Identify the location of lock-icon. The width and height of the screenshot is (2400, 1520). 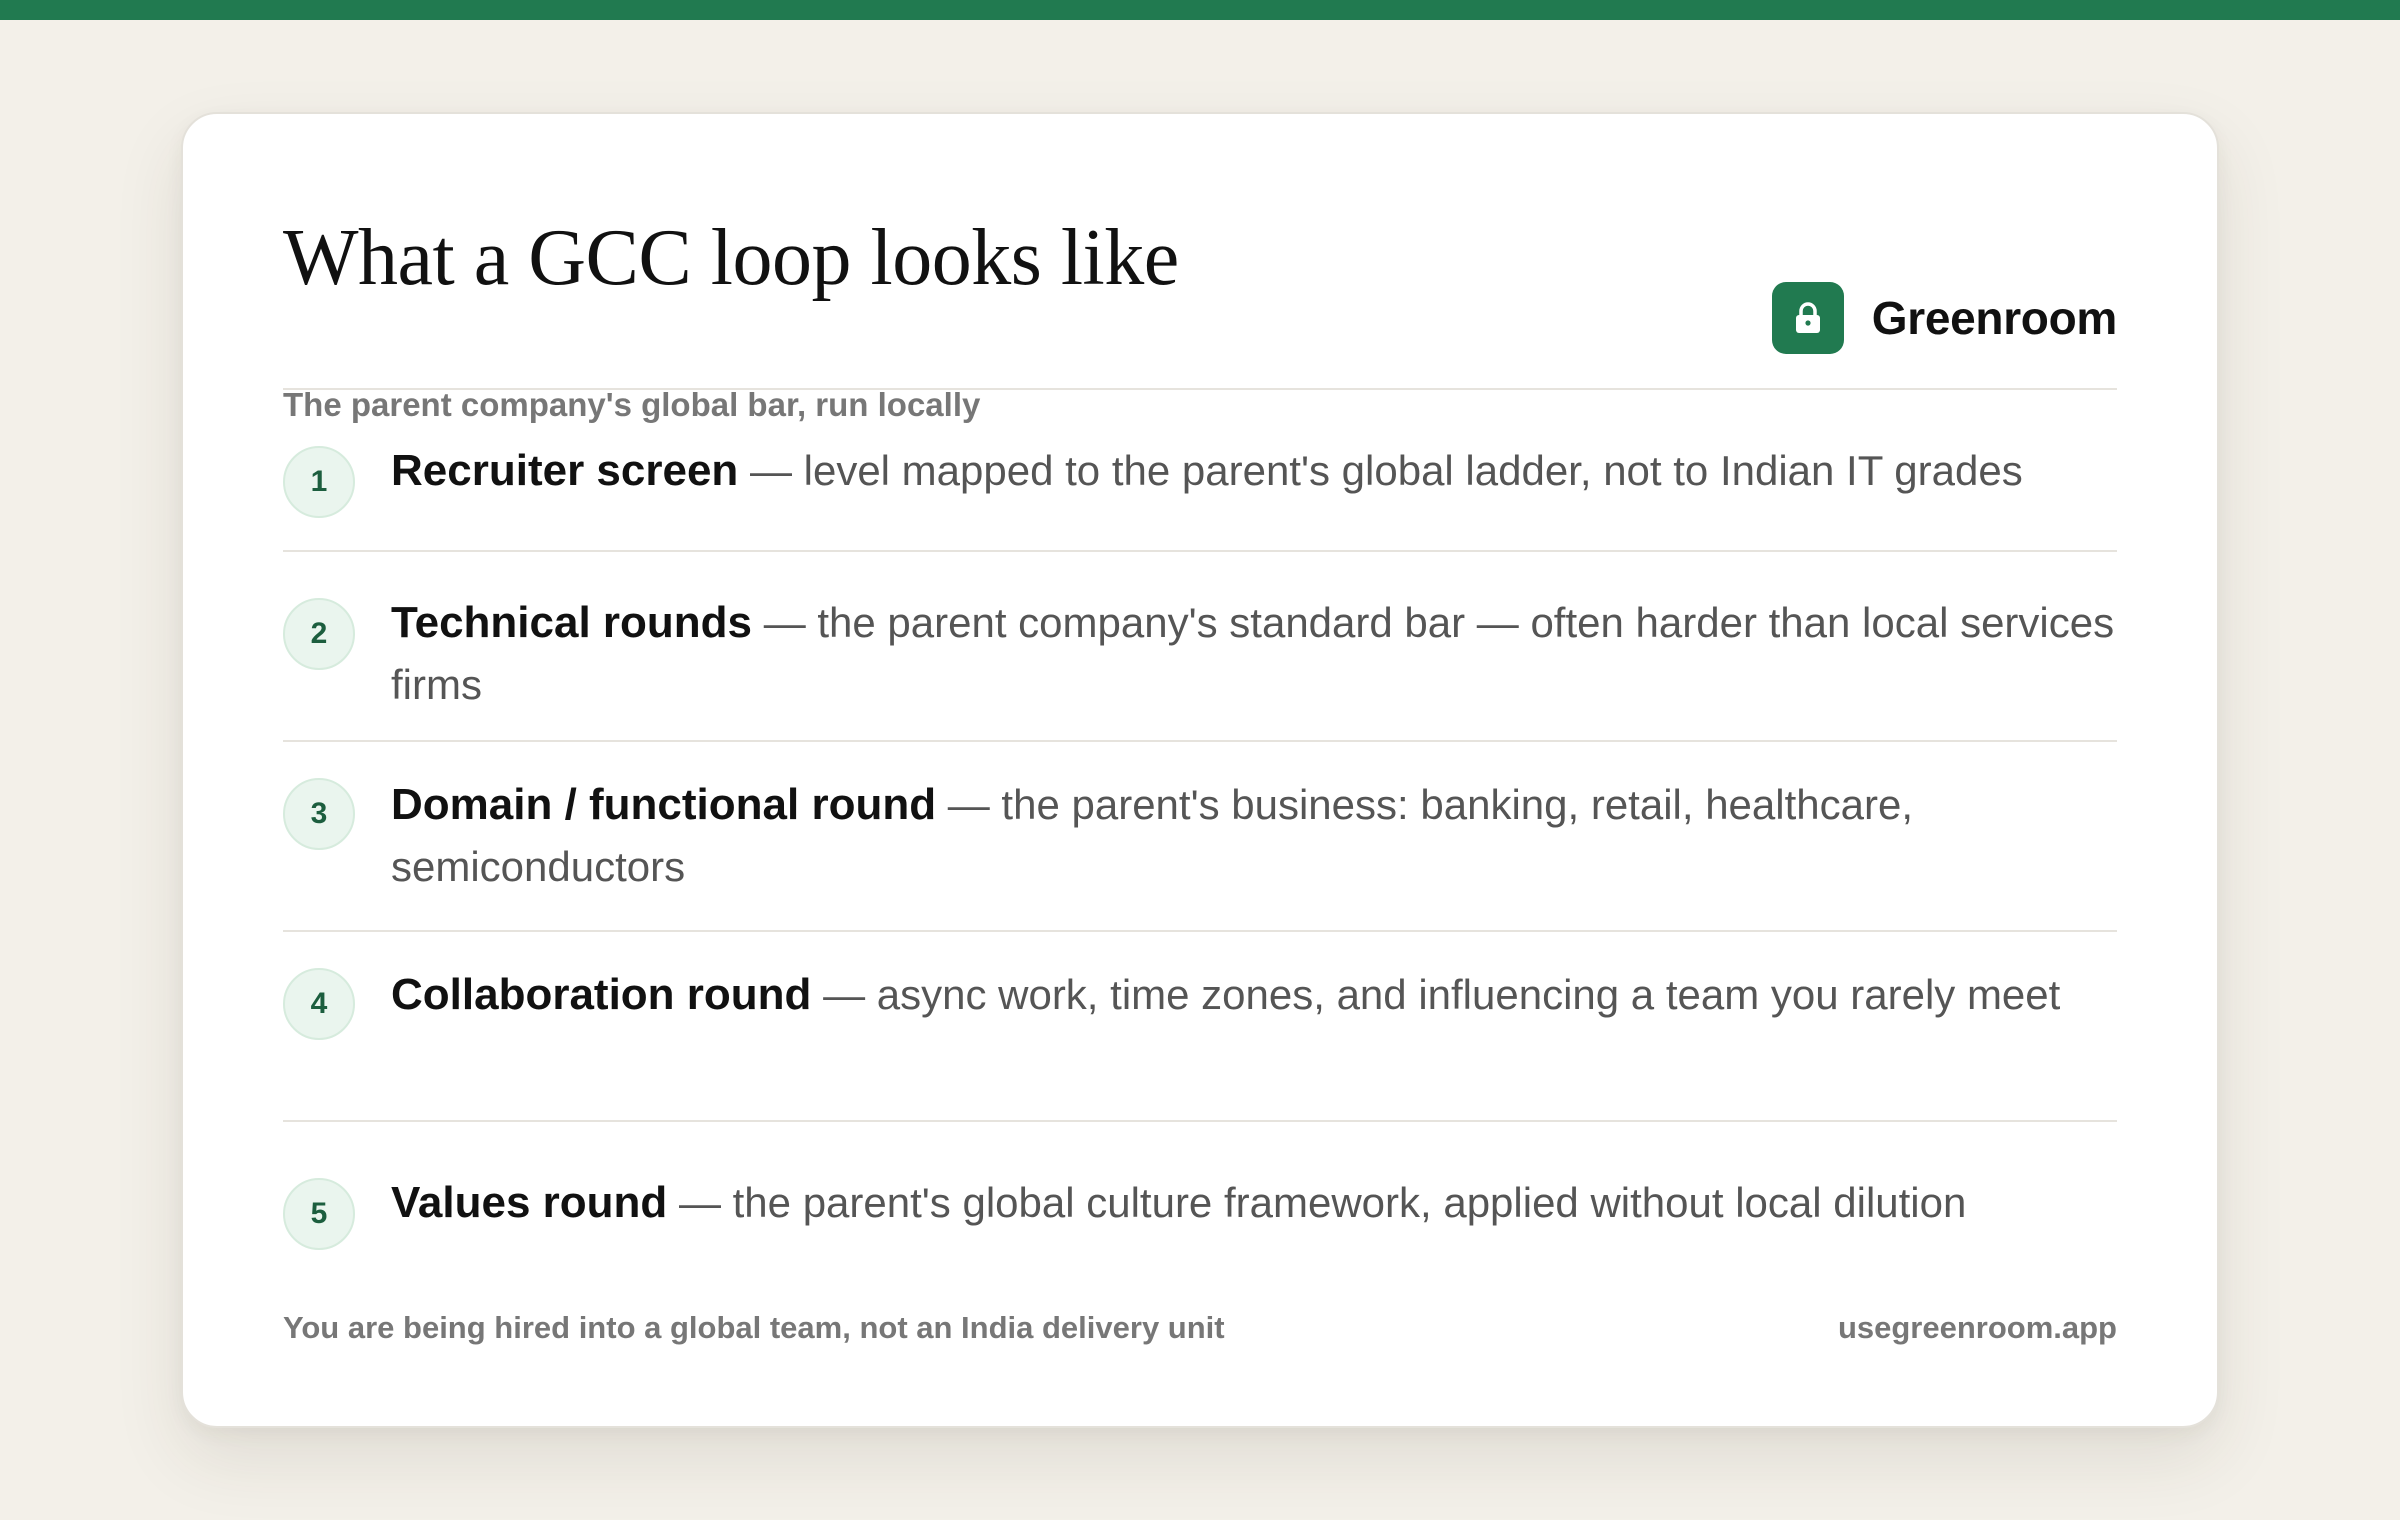
(1807, 317).